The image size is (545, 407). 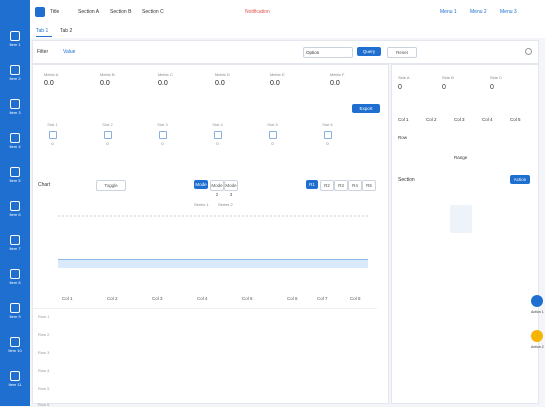 I want to click on table-header: Col 2, so click(x=112, y=298).